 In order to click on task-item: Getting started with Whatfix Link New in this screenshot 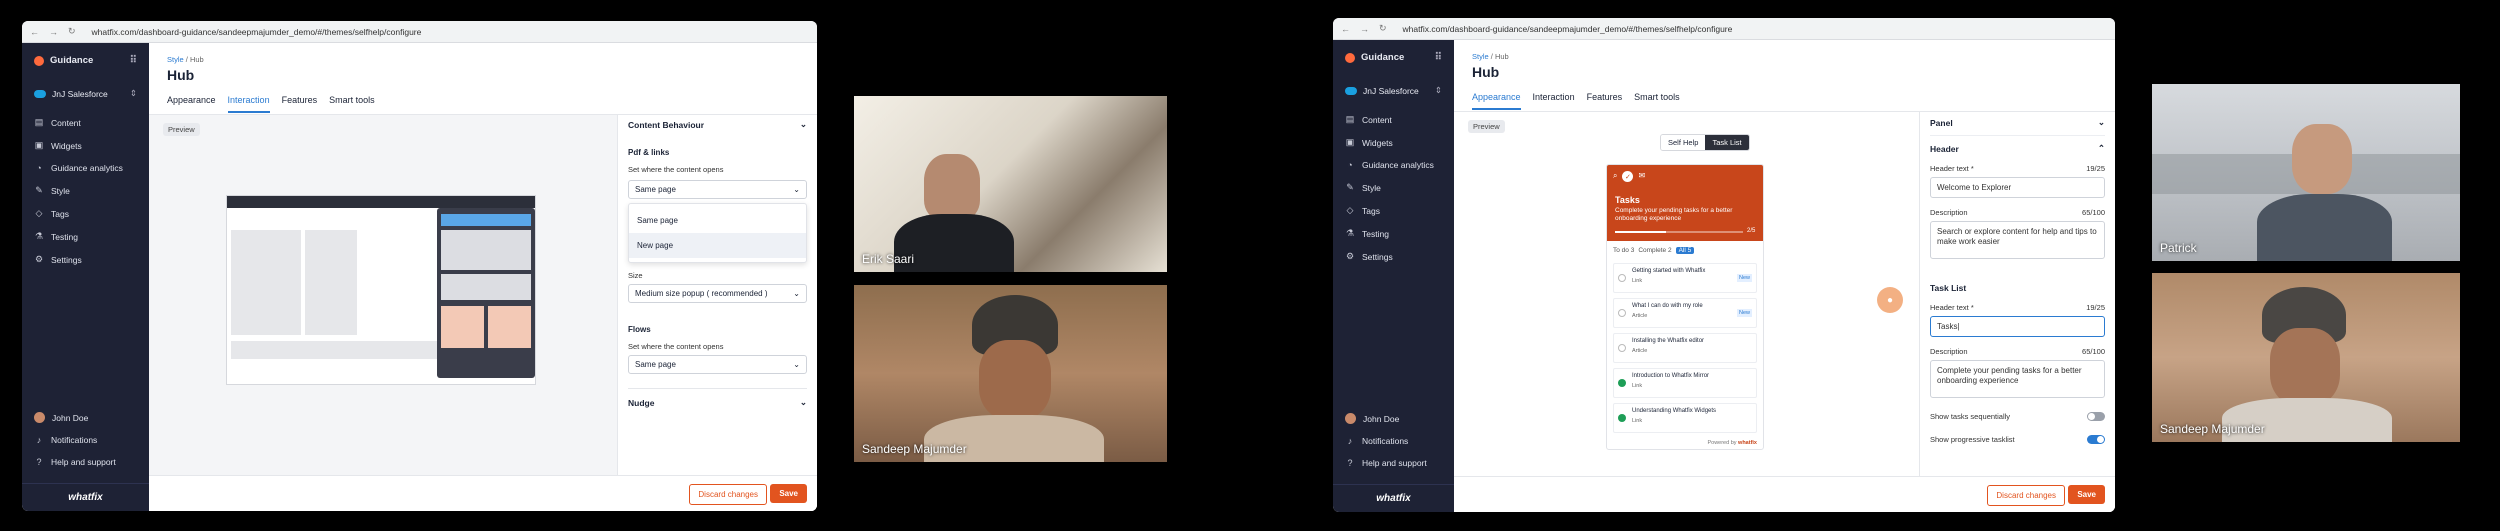, I will do `click(1685, 278)`.